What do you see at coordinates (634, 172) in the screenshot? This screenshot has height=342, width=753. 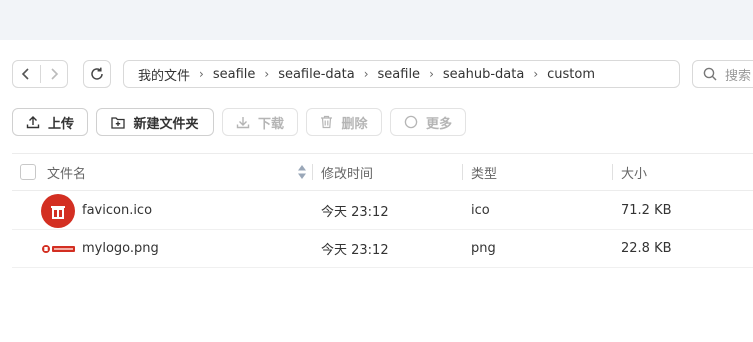 I see `header-size: 大小` at bounding box center [634, 172].